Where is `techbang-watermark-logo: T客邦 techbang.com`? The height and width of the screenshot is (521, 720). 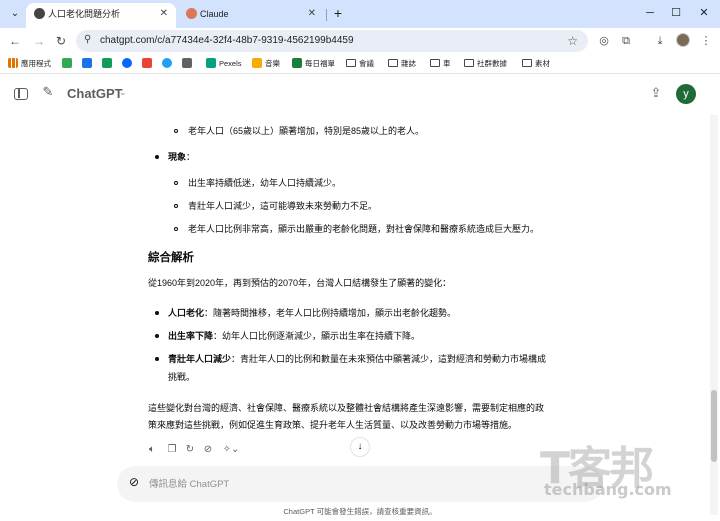
techbang-watermark-logo: T客邦 techbang.com is located at coordinates (626, 467).